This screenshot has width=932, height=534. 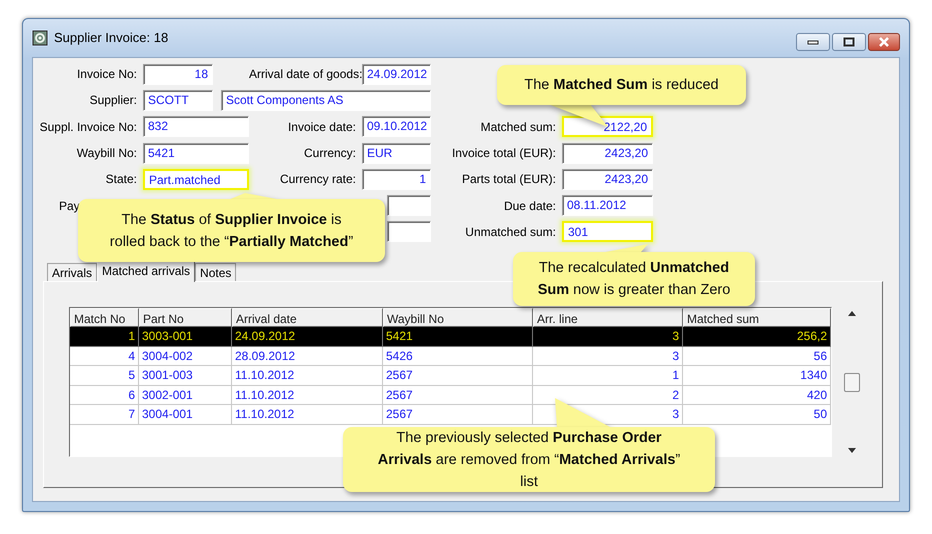 I want to click on table-cell: 3001-003, so click(x=185, y=376).